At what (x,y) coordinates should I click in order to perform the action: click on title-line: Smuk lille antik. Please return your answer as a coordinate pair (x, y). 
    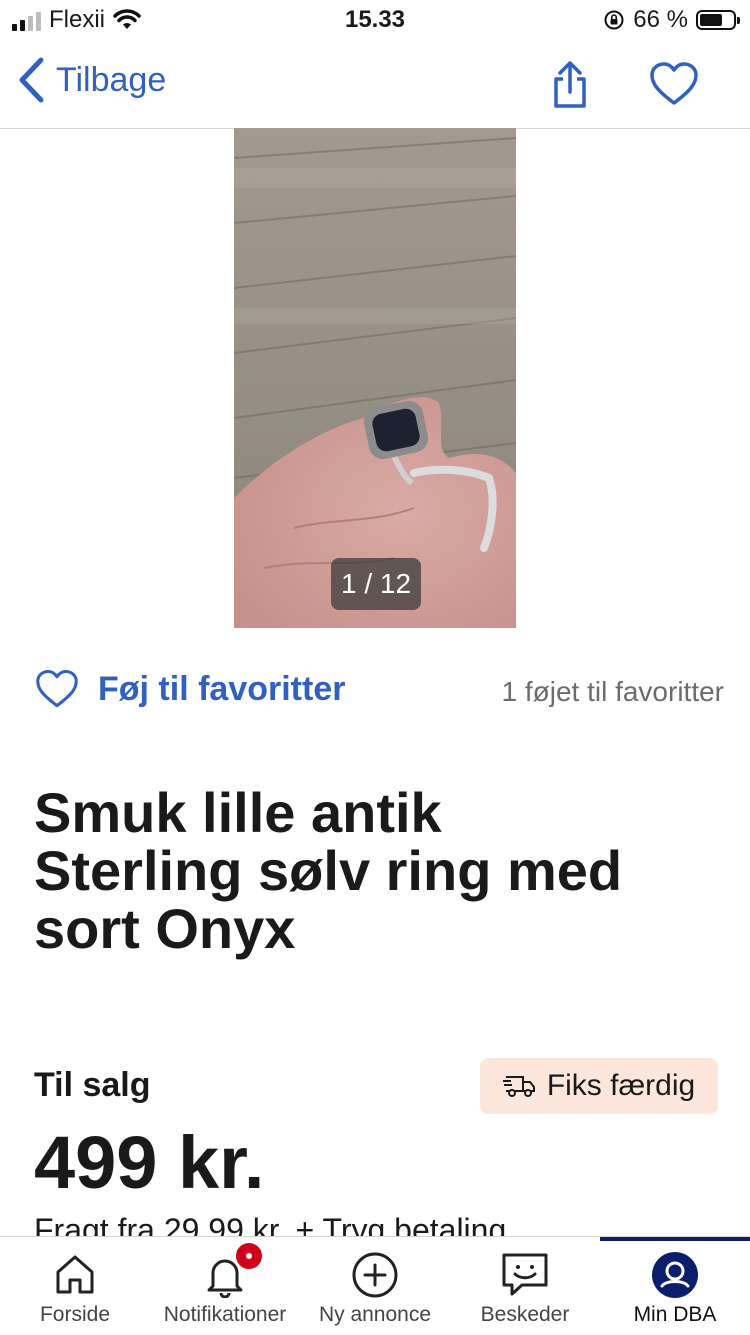
    Looking at the image, I should click on (238, 812).